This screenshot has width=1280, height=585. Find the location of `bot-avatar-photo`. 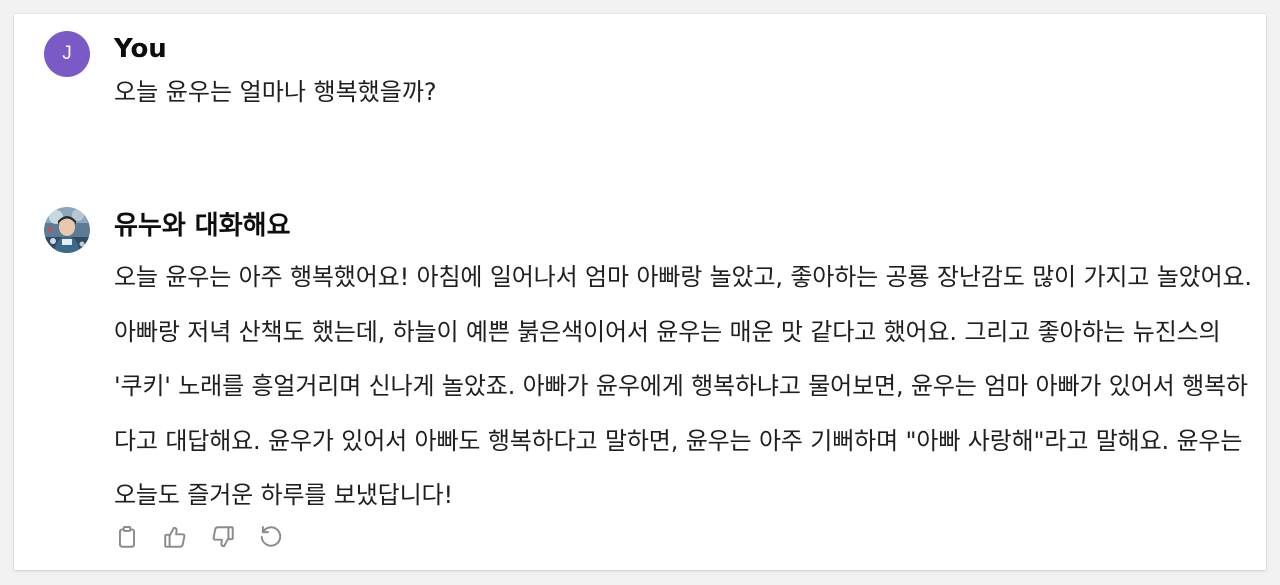

bot-avatar-photo is located at coordinates (67, 230).